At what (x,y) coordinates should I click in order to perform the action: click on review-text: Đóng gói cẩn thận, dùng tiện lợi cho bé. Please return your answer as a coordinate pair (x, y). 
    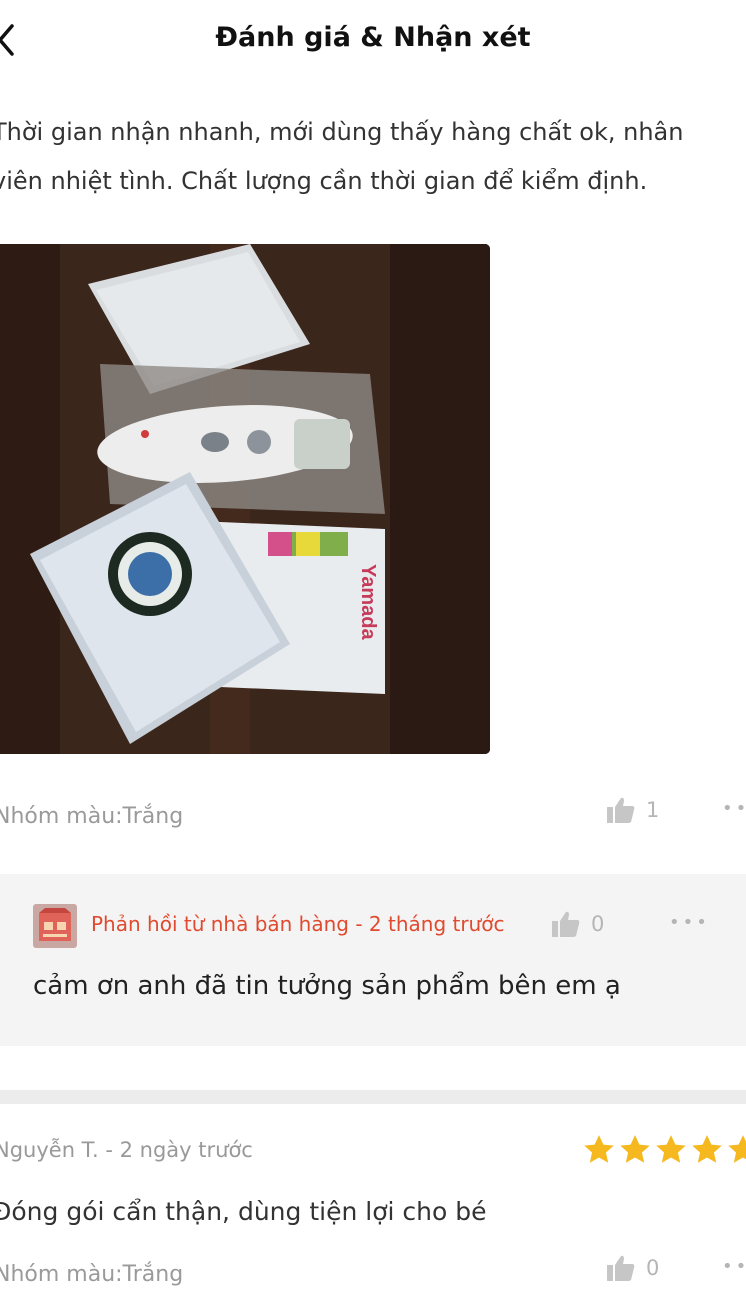
    Looking at the image, I should click on (243, 1211).